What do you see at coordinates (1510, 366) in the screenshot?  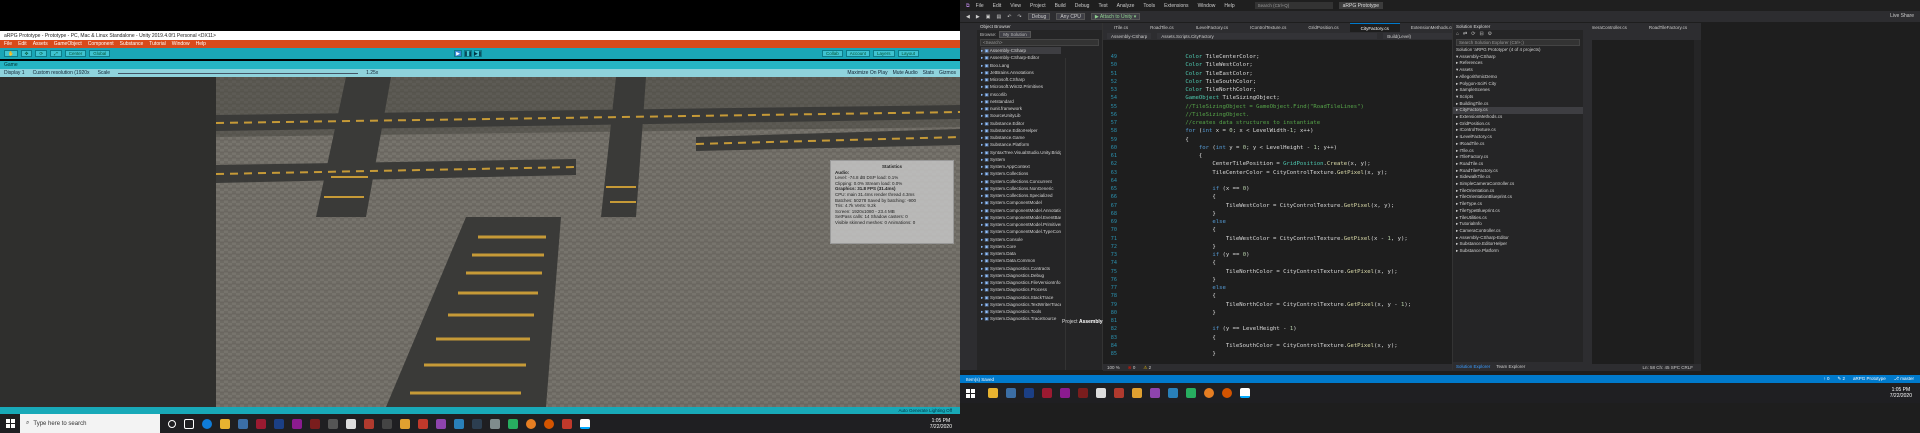 I see `tab-team-explorer: Team Explorer` at bounding box center [1510, 366].